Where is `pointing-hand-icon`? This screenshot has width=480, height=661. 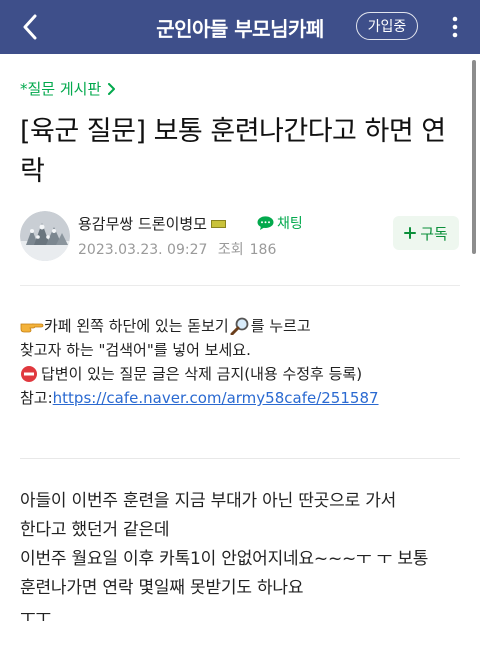 pointing-hand-icon is located at coordinates (32, 326).